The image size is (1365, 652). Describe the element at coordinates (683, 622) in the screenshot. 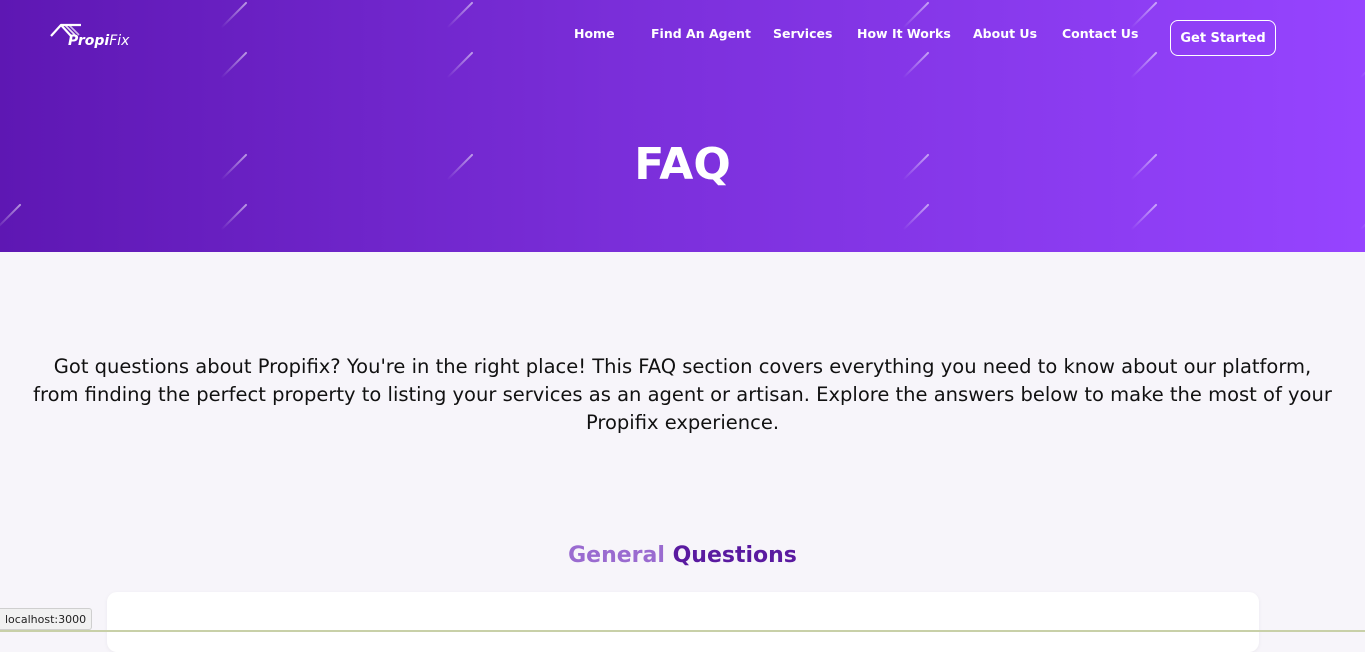

I see `faq-card` at that location.